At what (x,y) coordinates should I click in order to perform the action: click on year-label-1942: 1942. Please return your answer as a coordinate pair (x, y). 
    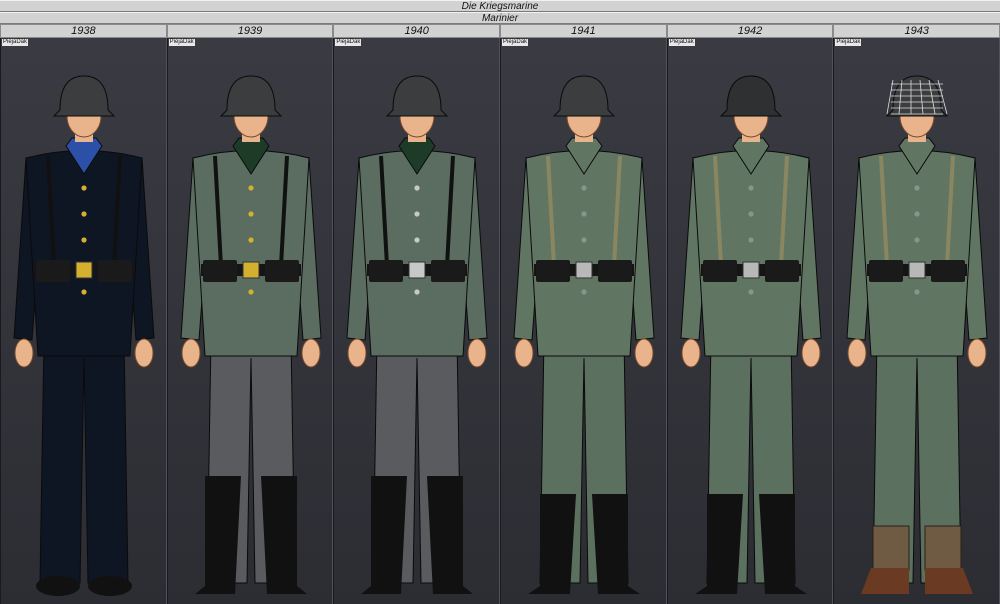
    Looking at the image, I should click on (750, 31).